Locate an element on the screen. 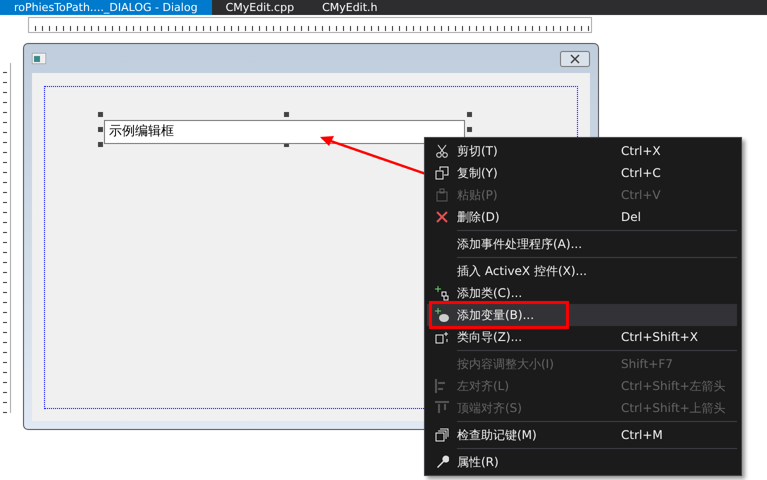 The width and height of the screenshot is (767, 480). menu-item: 类向导(Z)... Ctrl+Shift+X is located at coordinates (582, 337).